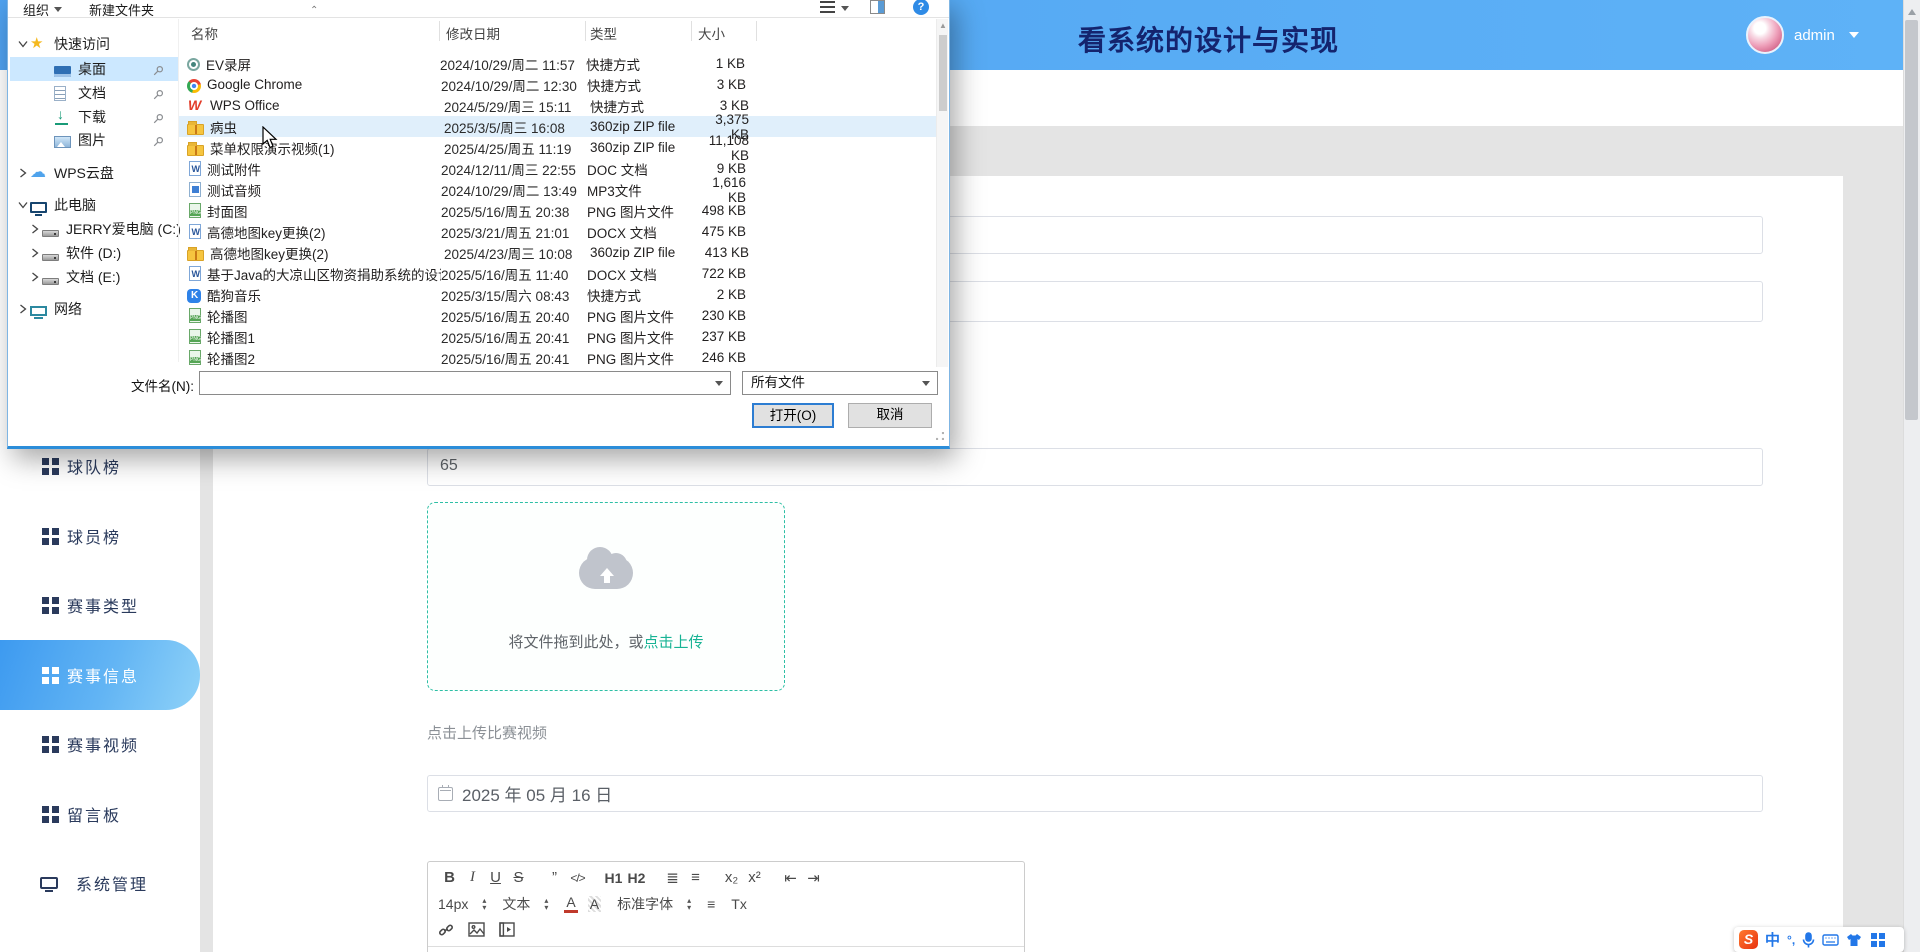  What do you see at coordinates (100, 744) in the screenshot?
I see `sidebar-item-4: 赛事视频` at bounding box center [100, 744].